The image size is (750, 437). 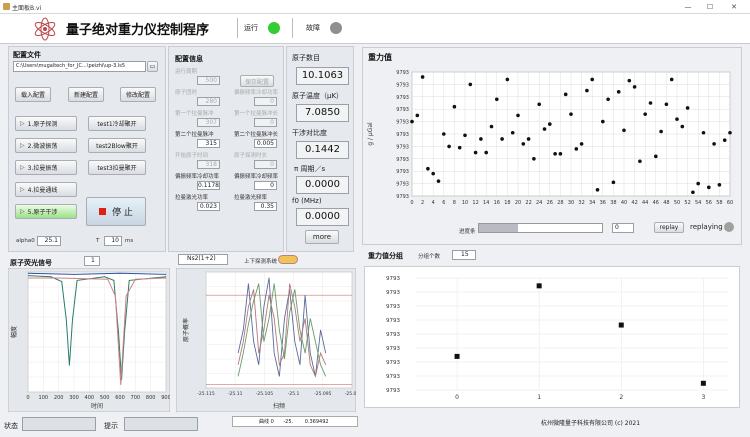 What do you see at coordinates (208, 143) in the screenshot?
I see `config-field-input: 315` at bounding box center [208, 143].